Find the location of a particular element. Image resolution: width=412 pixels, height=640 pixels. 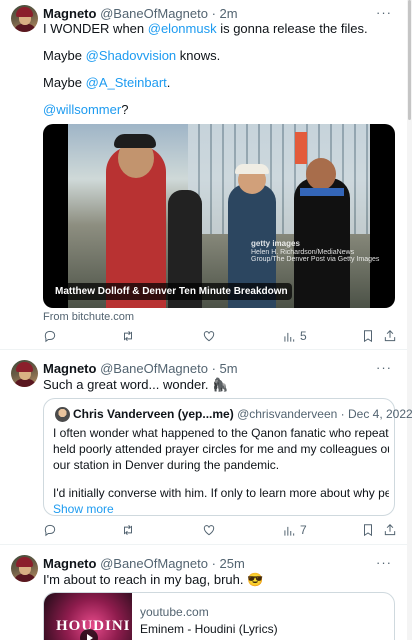

tweet-text: I'm about to reach in my bag, bruh. 😎 is located at coordinates (153, 579).